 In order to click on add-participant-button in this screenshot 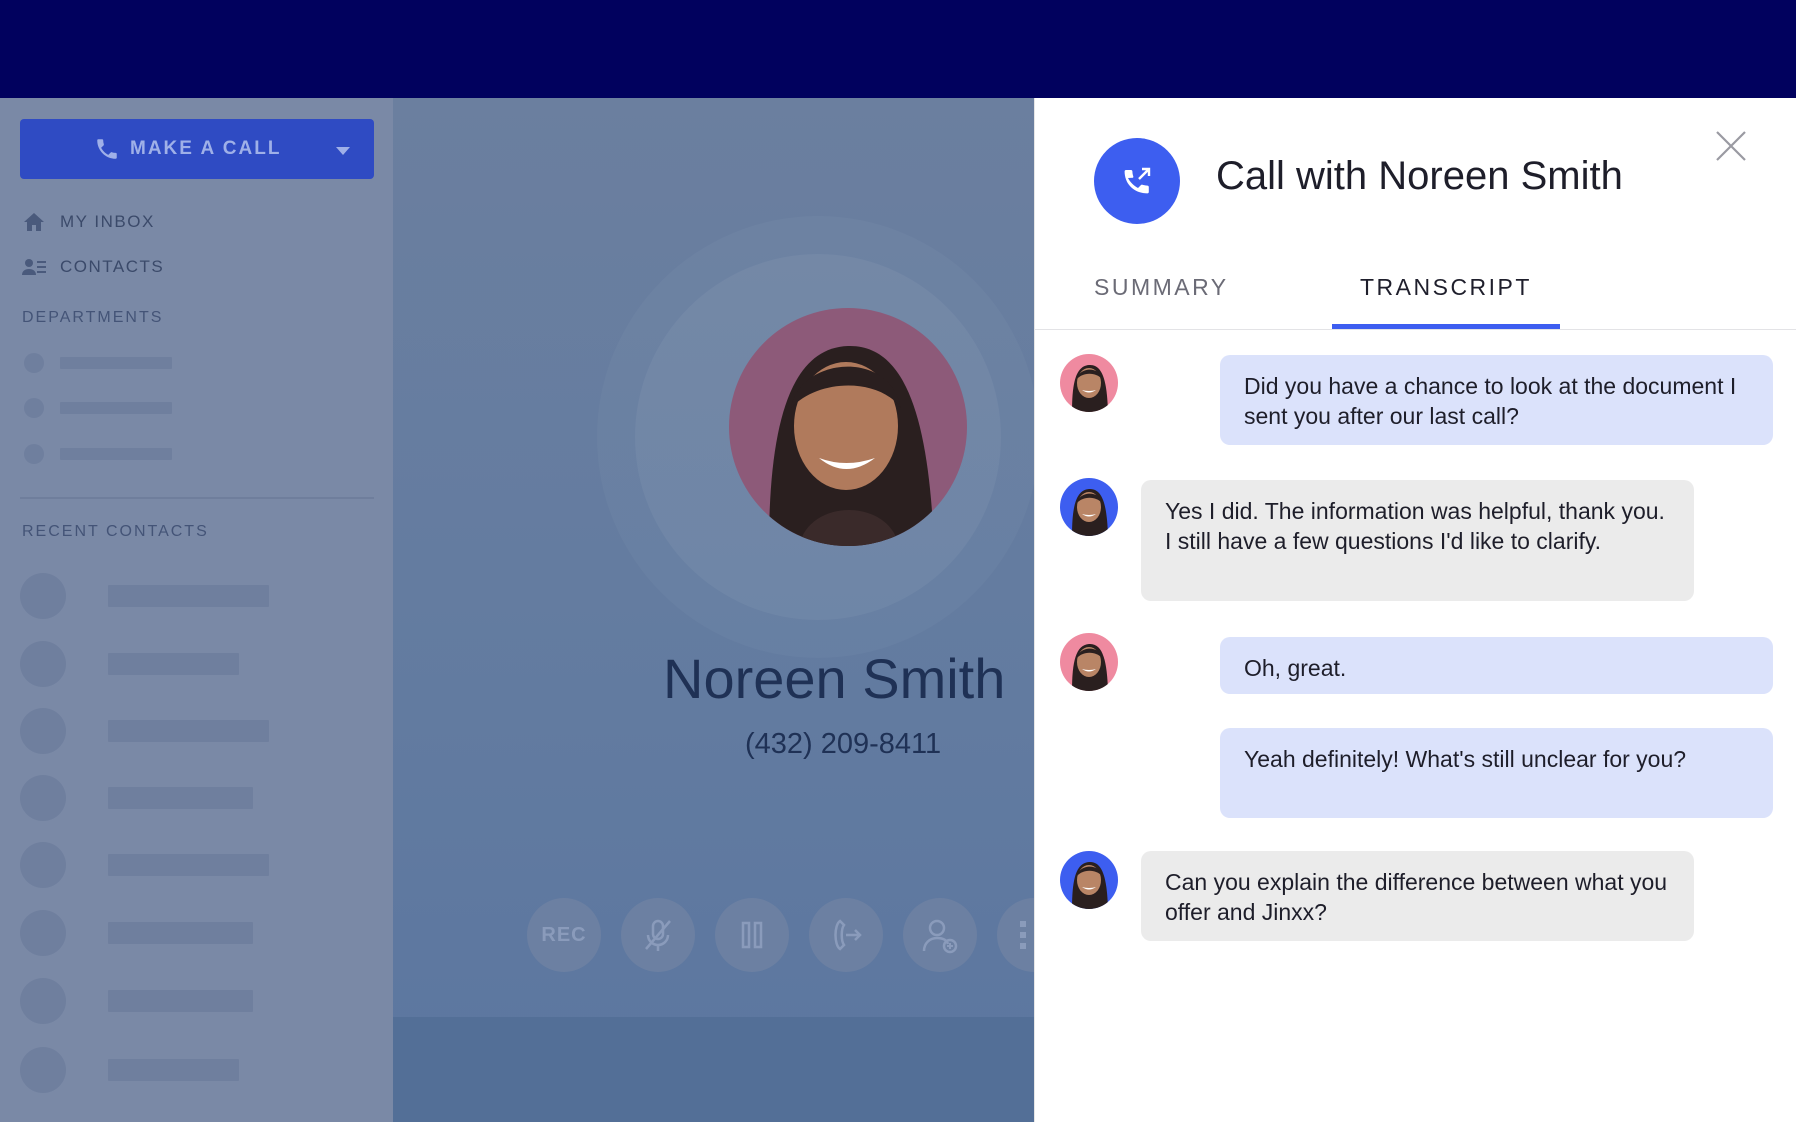, I will do `click(940, 935)`.